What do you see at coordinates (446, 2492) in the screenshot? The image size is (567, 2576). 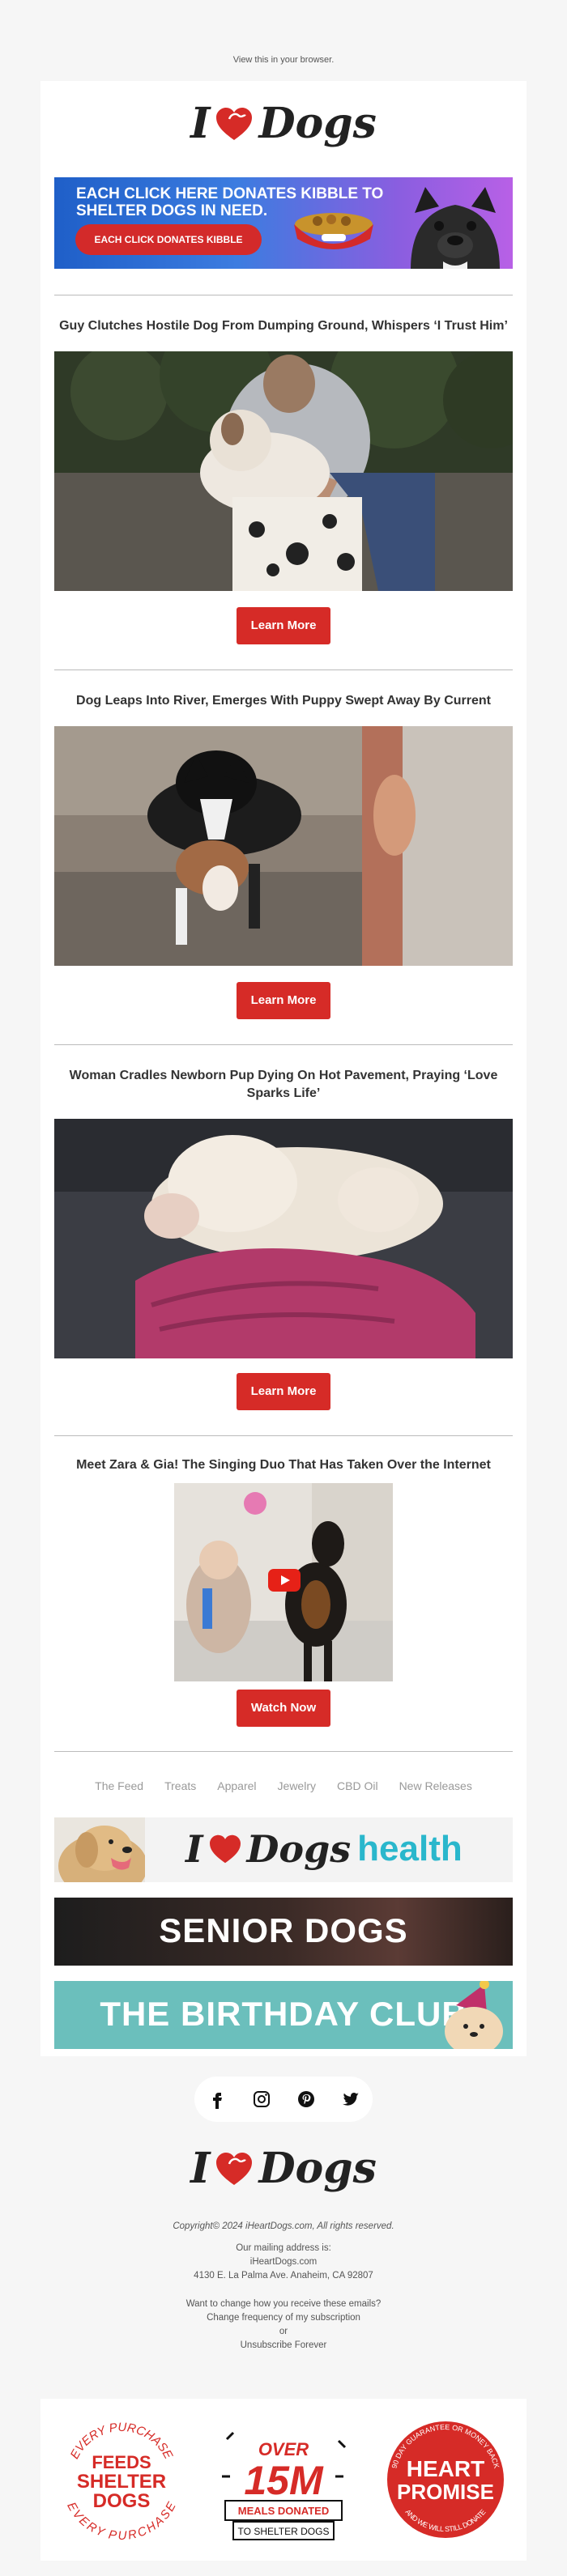 I see `promise-line2: PROMISE` at bounding box center [446, 2492].